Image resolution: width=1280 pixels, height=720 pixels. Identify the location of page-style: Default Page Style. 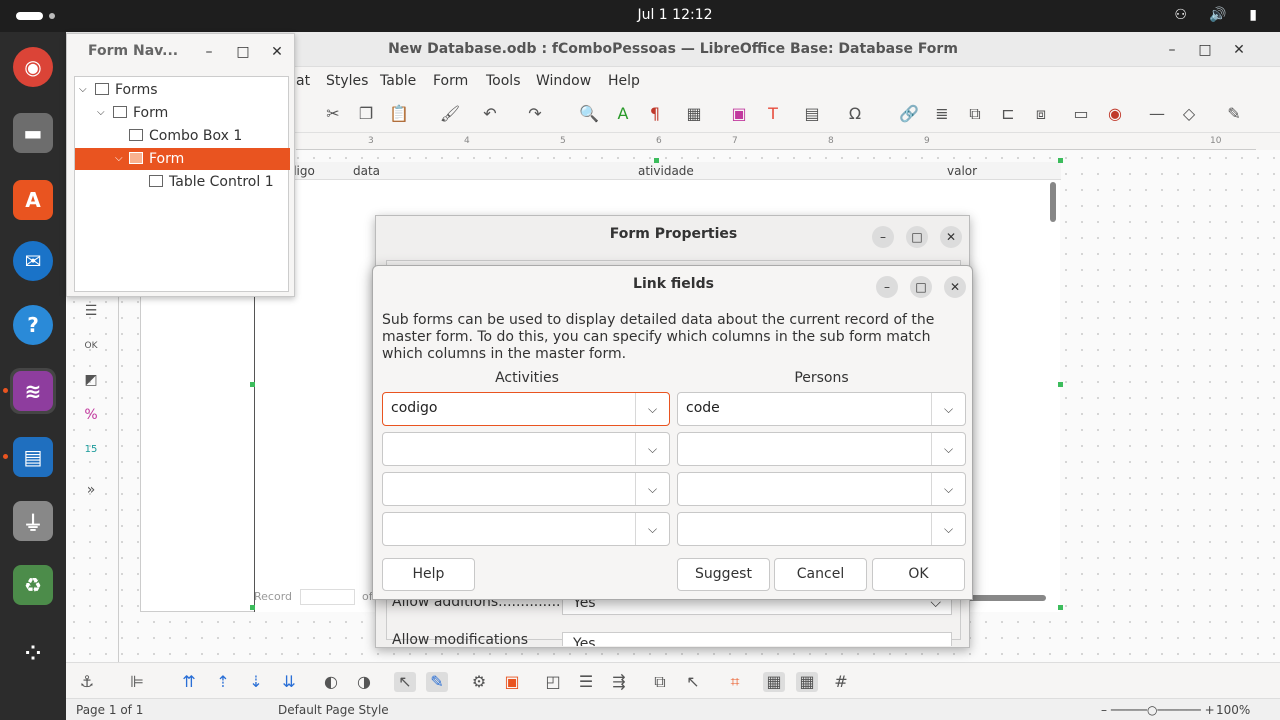
(333, 710).